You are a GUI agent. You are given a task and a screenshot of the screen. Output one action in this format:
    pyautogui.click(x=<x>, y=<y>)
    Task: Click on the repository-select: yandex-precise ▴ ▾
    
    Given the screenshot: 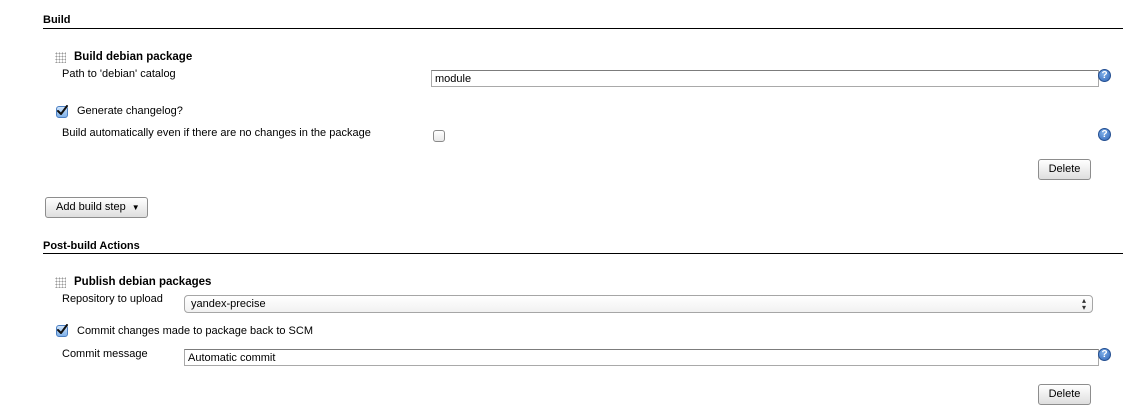 What is the action you would take?
    pyautogui.click(x=638, y=304)
    